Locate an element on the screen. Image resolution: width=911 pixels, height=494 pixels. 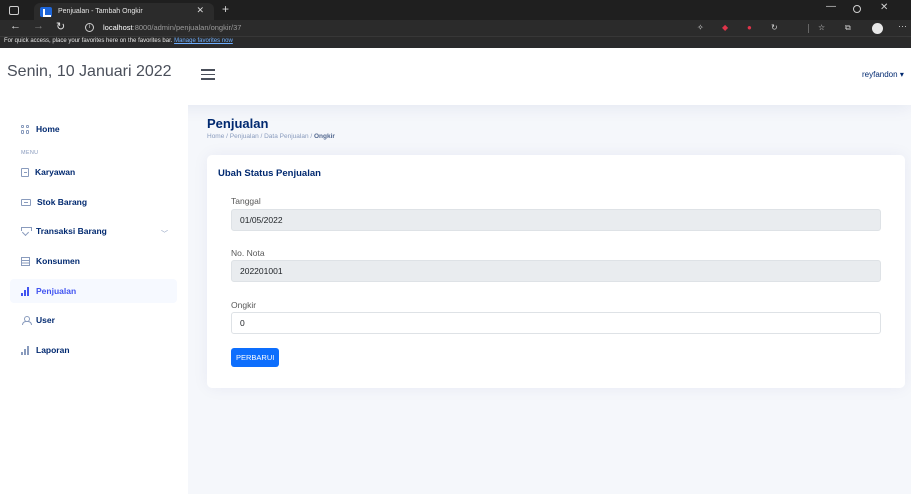
profile-avatar is located at coordinates (877, 28).